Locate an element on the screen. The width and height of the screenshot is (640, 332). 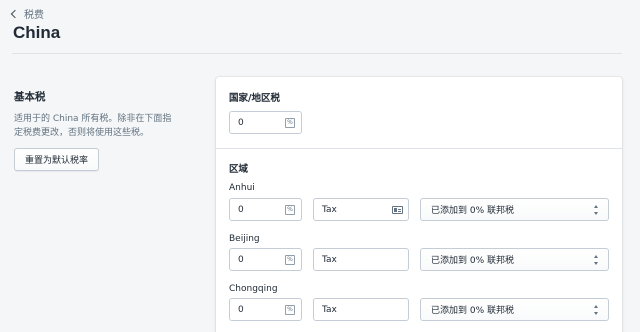
country-tax-label: 国家/地区税 is located at coordinates (254, 98).